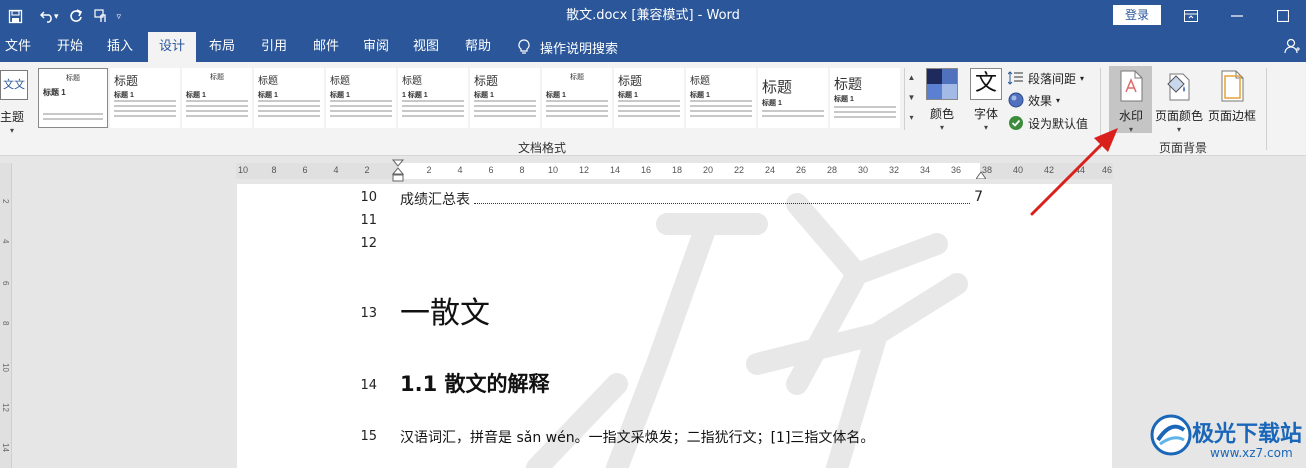 The width and height of the screenshot is (1306, 468). I want to click on group-separator, so click(1266, 109).